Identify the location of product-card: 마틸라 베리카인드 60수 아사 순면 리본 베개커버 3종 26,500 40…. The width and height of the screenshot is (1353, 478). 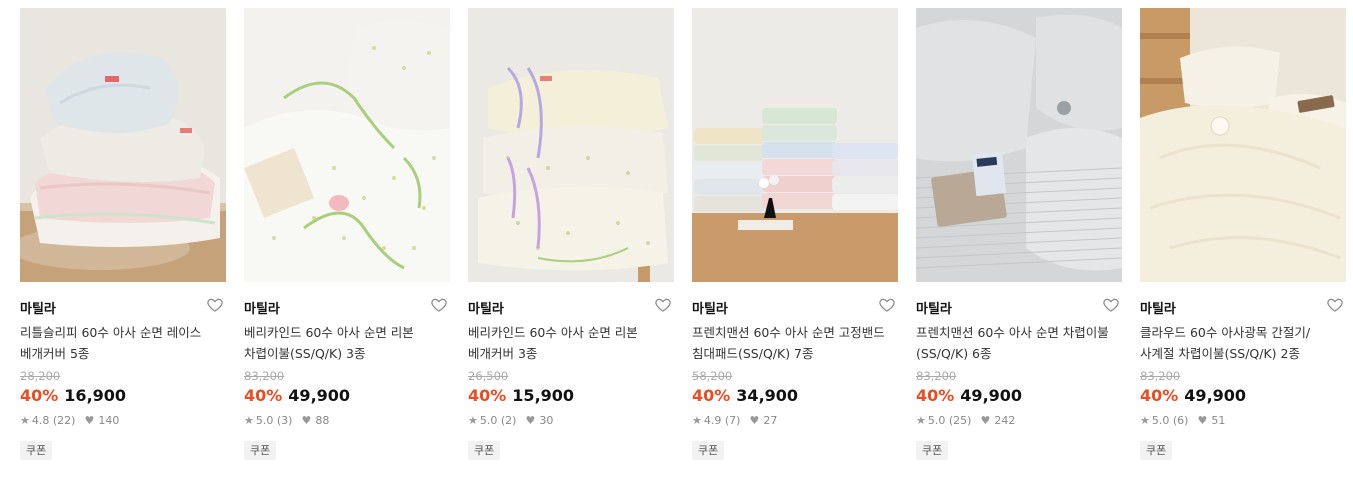
(571, 234).